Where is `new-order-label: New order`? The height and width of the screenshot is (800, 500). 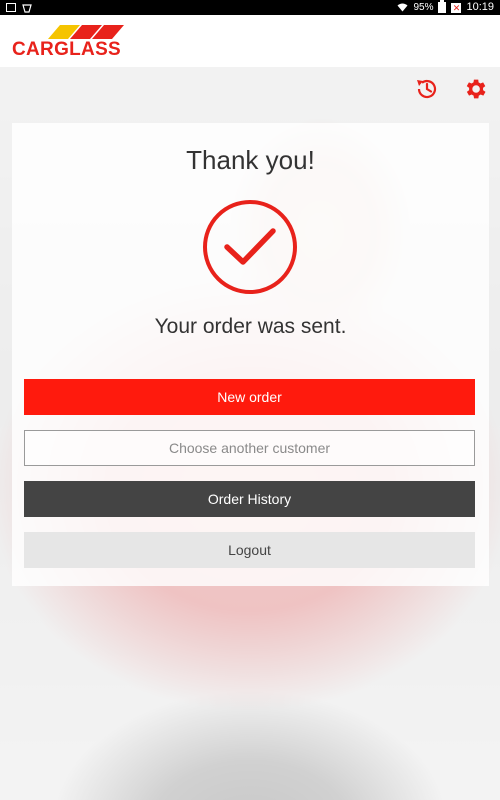 new-order-label: New order is located at coordinates (249, 397).